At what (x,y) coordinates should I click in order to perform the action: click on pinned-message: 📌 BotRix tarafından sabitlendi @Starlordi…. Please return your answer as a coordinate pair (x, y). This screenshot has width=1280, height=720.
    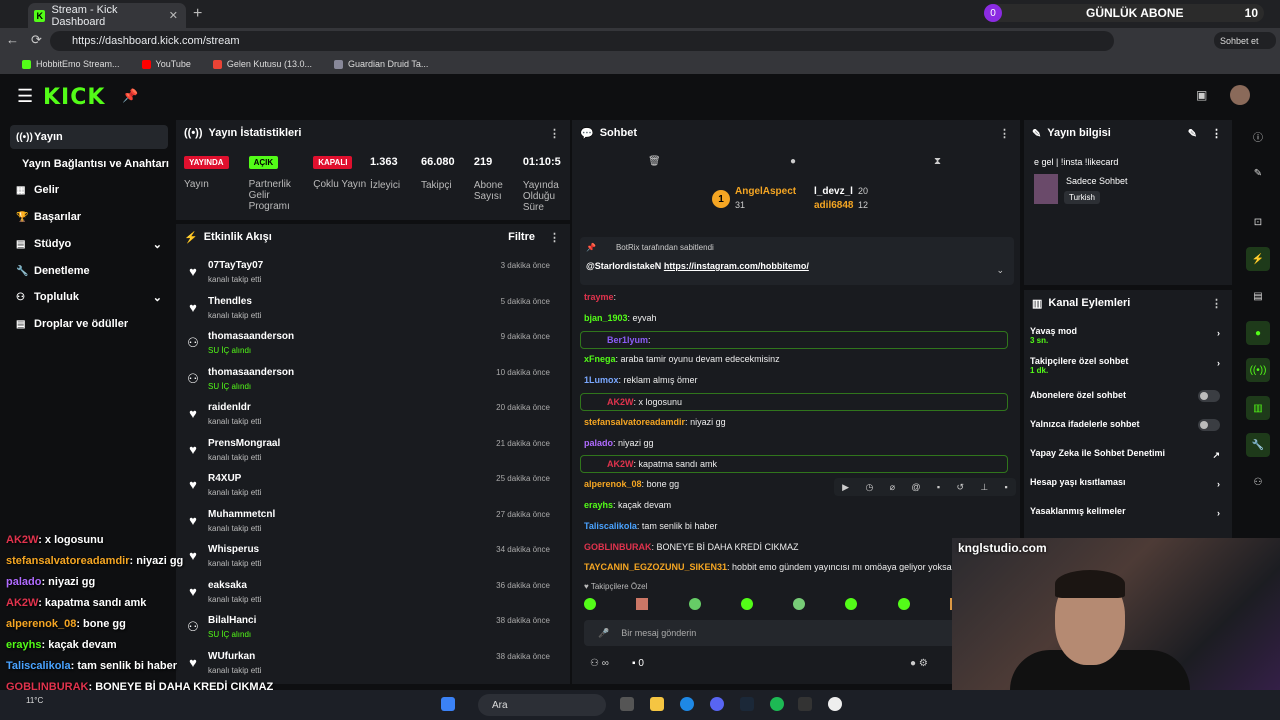
    Looking at the image, I should click on (797, 261).